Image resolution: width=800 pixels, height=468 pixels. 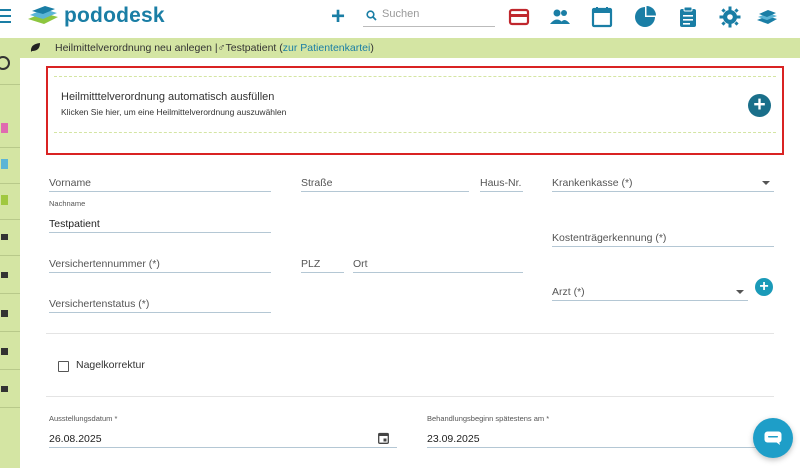 What do you see at coordinates (70, 183) in the screenshot?
I see `vorname-placeholder: Vorname` at bounding box center [70, 183].